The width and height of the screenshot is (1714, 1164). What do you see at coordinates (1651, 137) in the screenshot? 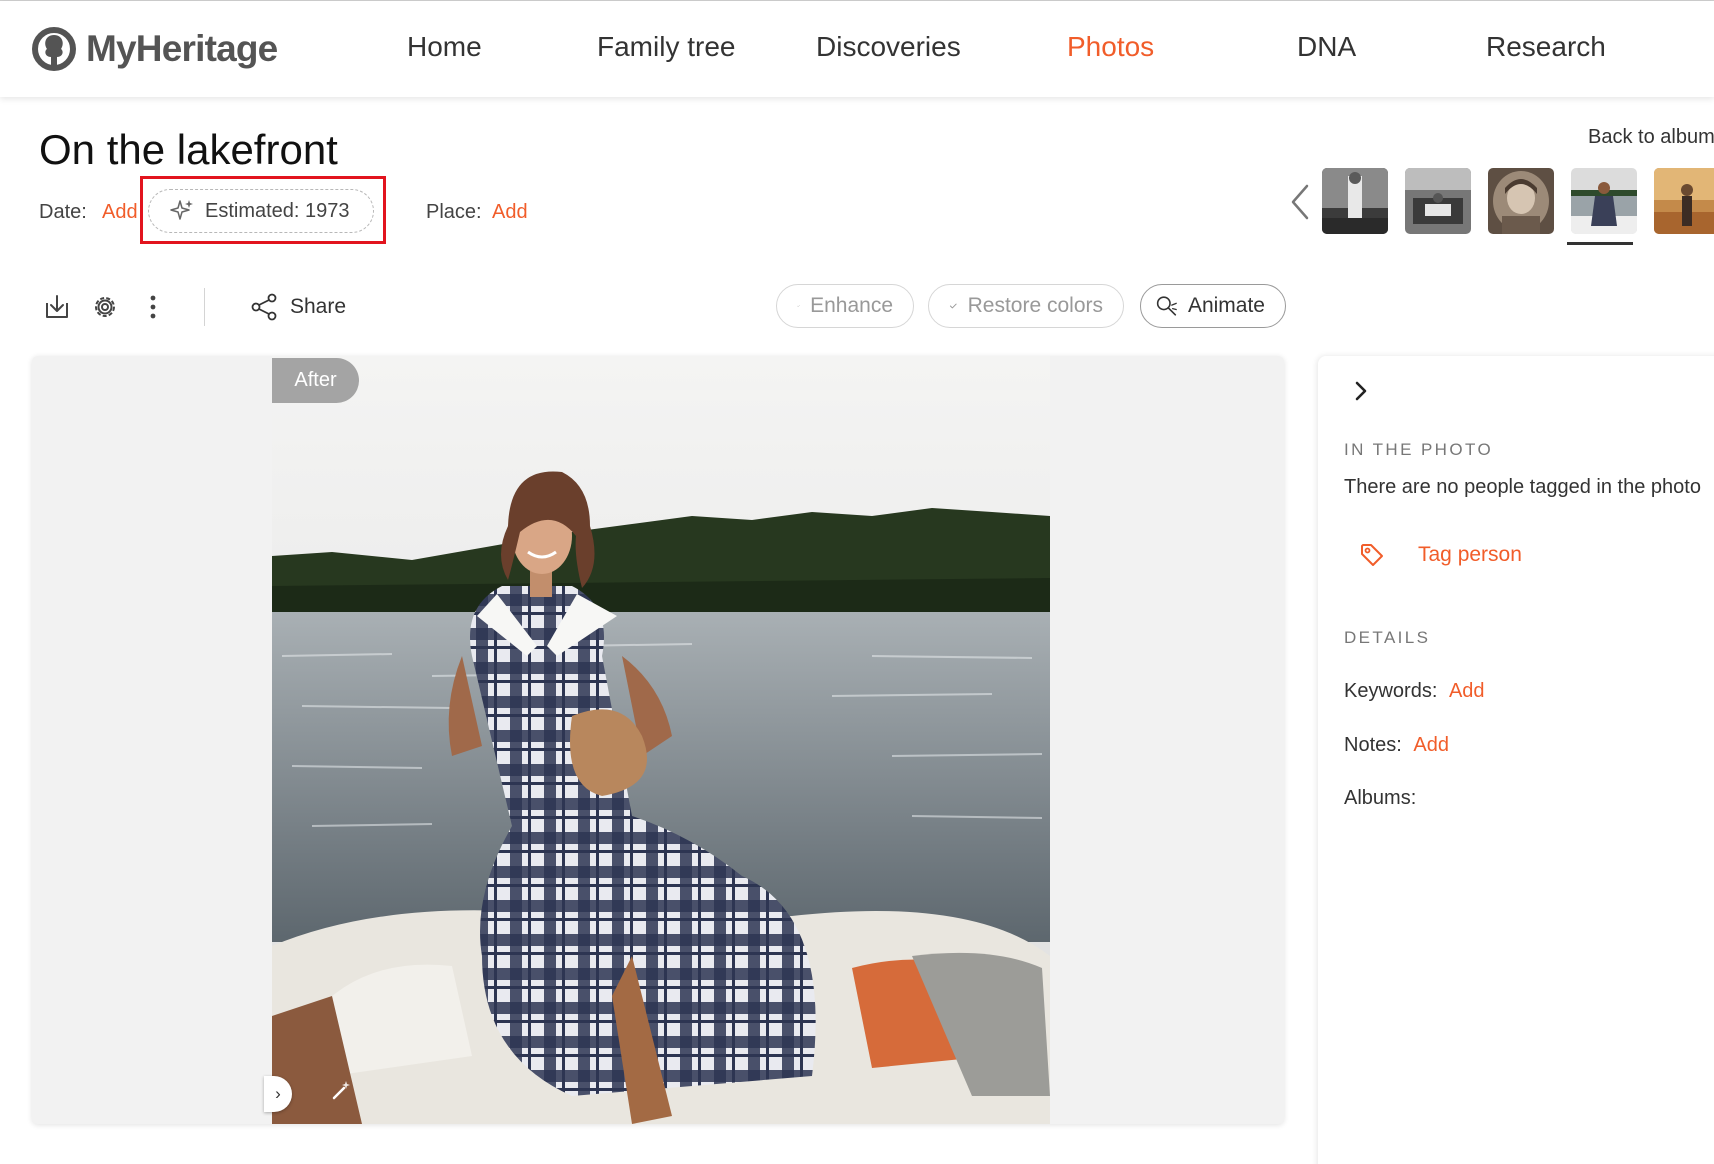
I see `back-to-album-link: Back to album` at bounding box center [1651, 137].